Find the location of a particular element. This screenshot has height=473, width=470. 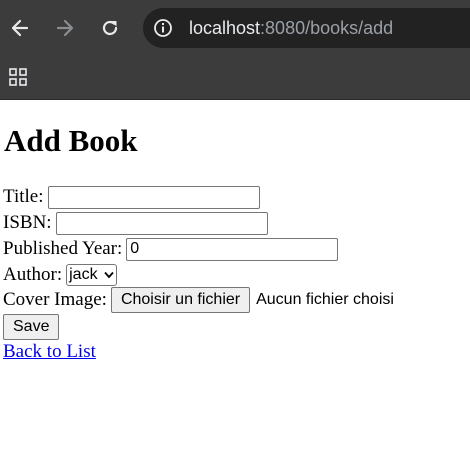

back-button is located at coordinates (20, 28).